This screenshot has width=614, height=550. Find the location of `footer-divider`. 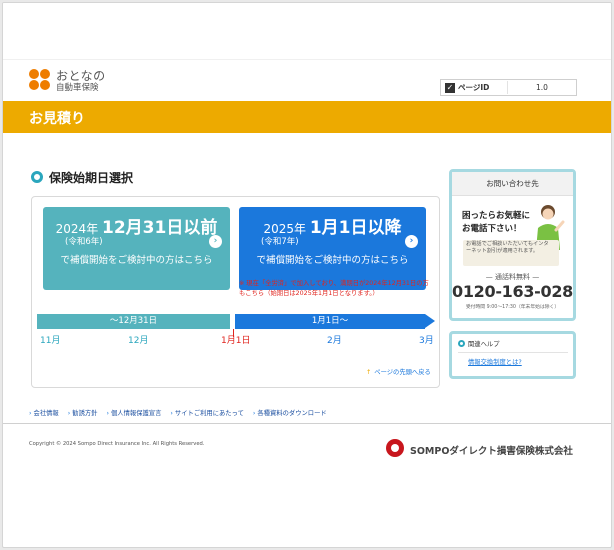

footer-divider is located at coordinates (307, 423).